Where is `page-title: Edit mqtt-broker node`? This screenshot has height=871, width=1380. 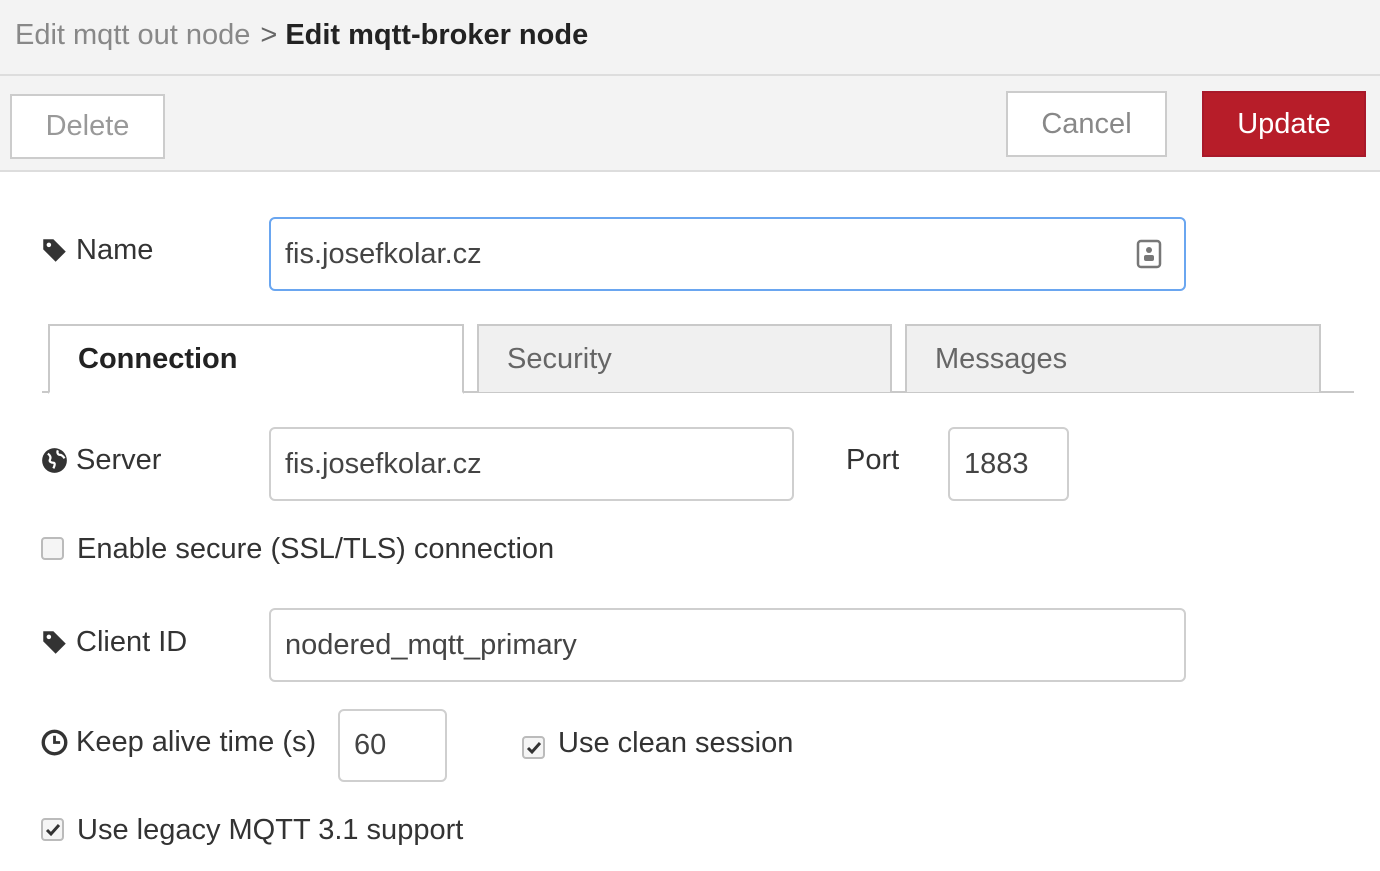
page-title: Edit mqtt-broker node is located at coordinates (437, 35).